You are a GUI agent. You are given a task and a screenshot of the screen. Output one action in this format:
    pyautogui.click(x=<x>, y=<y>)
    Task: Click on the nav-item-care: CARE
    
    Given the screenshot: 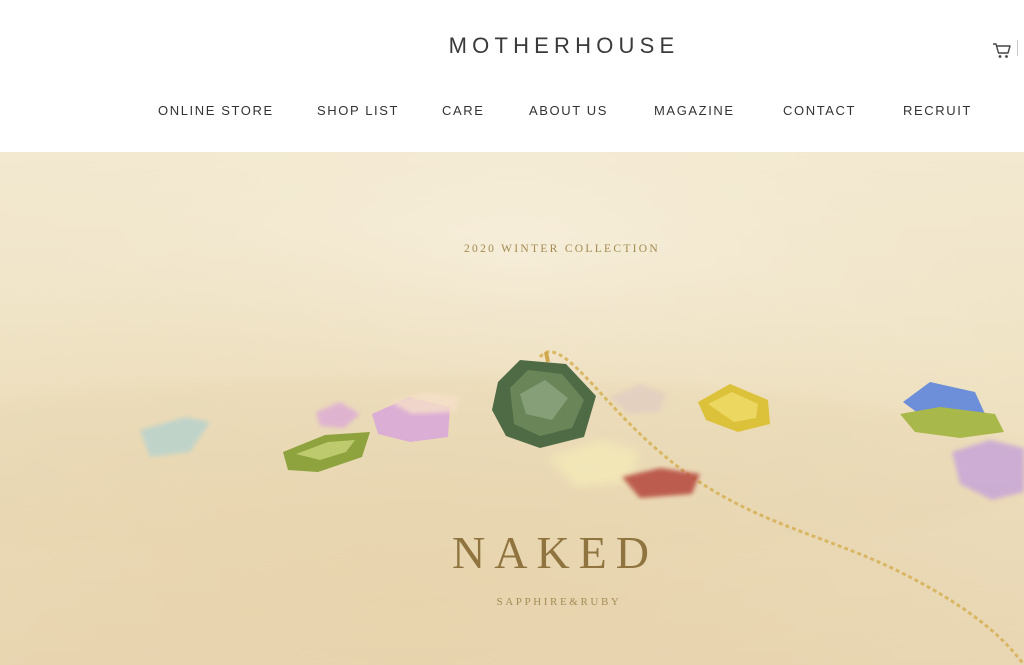 What is the action you would take?
    pyautogui.click(x=463, y=110)
    